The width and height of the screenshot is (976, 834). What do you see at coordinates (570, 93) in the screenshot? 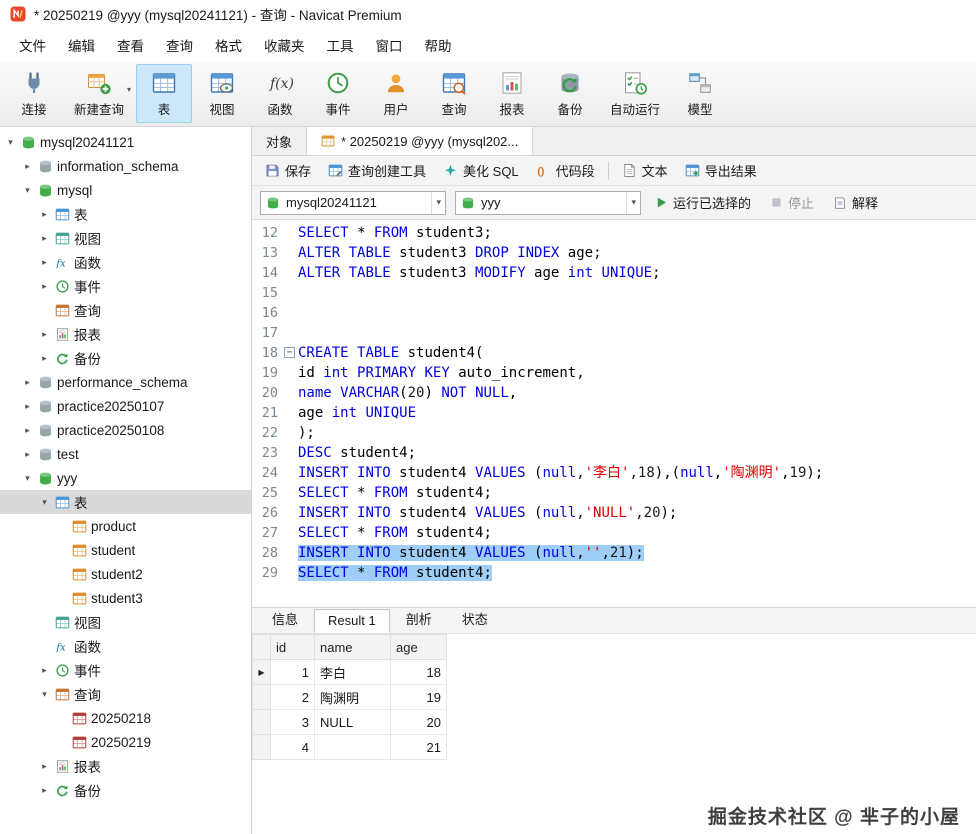
I see `toolbar-button: 备份` at bounding box center [570, 93].